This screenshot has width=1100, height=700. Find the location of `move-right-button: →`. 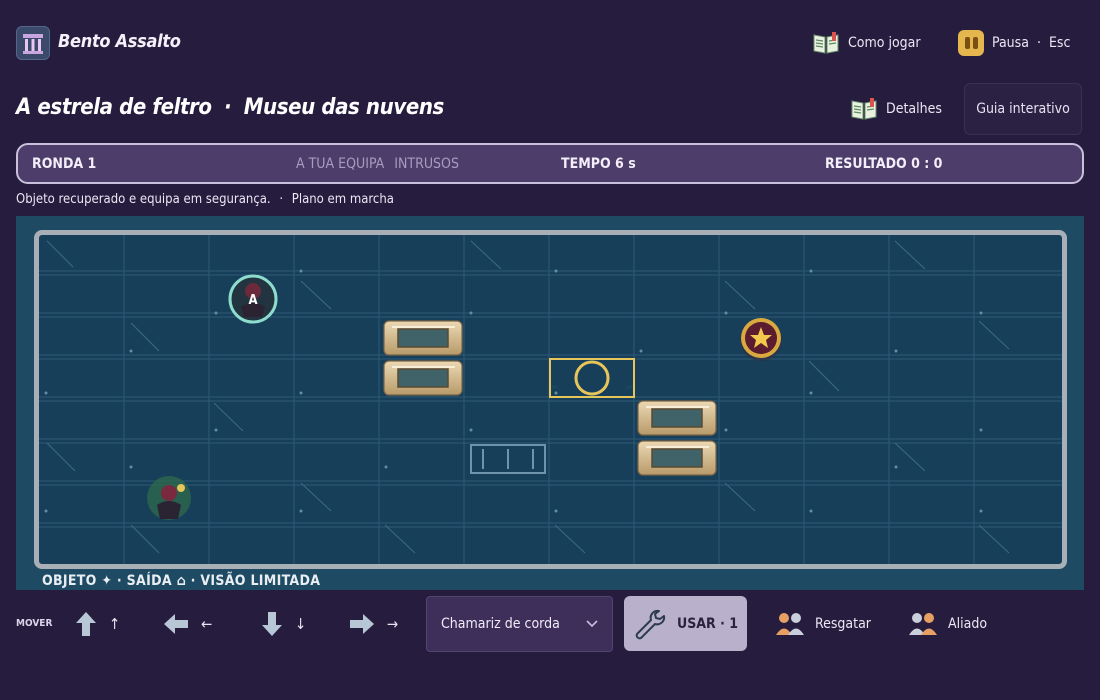

move-right-button: → is located at coordinates (373, 624).